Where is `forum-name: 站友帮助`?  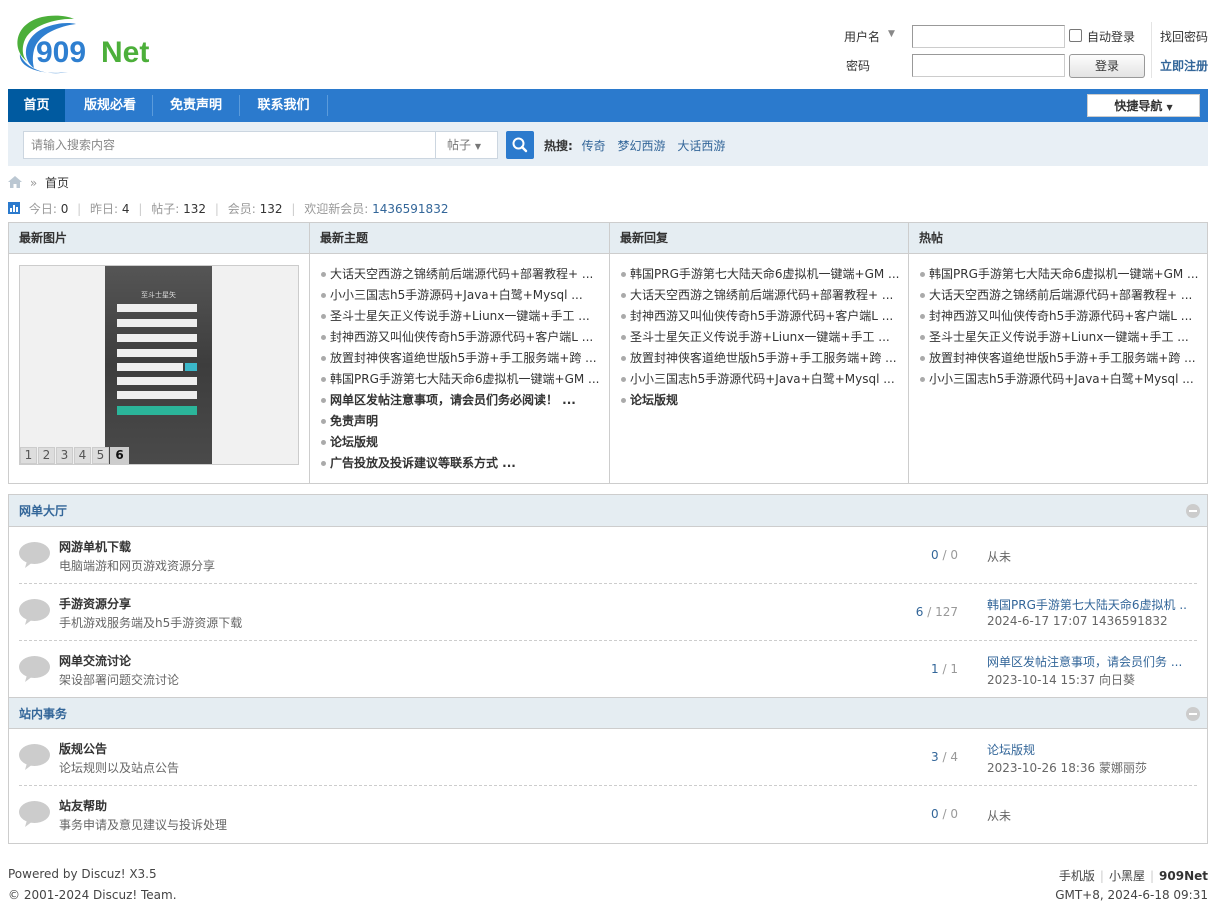 forum-name: 站友帮助 is located at coordinates (83, 805).